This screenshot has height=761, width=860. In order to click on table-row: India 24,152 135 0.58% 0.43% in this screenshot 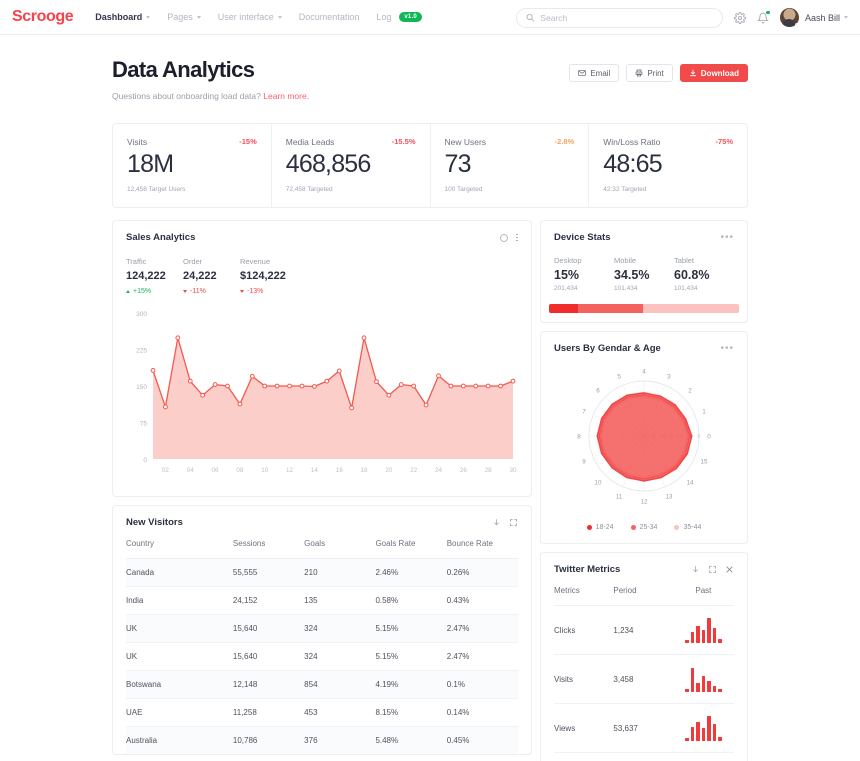, I will do `click(322, 600)`.